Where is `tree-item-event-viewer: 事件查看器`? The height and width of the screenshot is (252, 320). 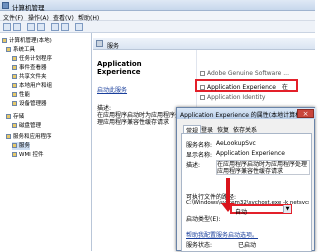 tree-item-event-viewer: 事件查看器 is located at coordinates (29, 68).